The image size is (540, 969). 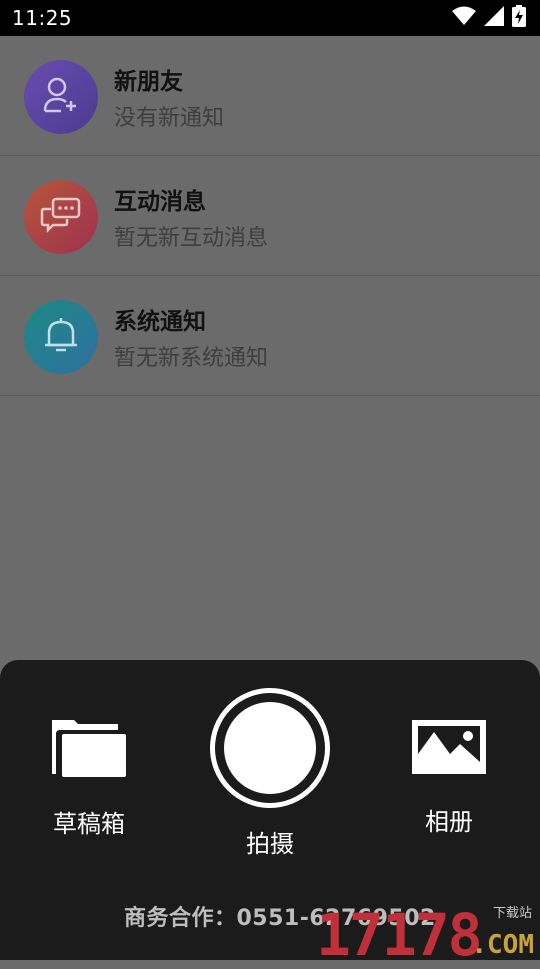 I want to click on row-subtitle: 没有新通知, so click(x=169, y=118).